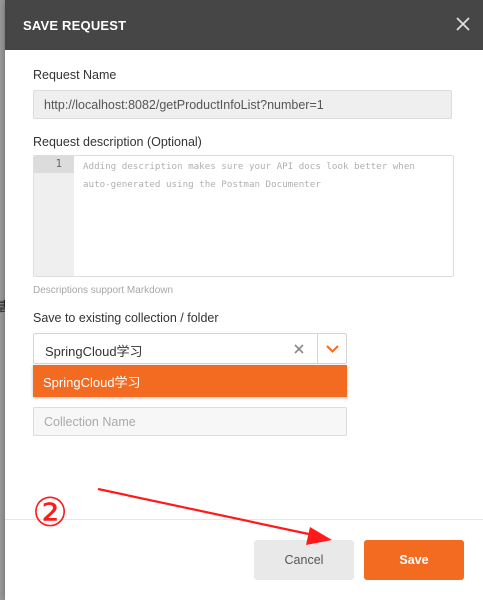  I want to click on close-icon, so click(463, 24).